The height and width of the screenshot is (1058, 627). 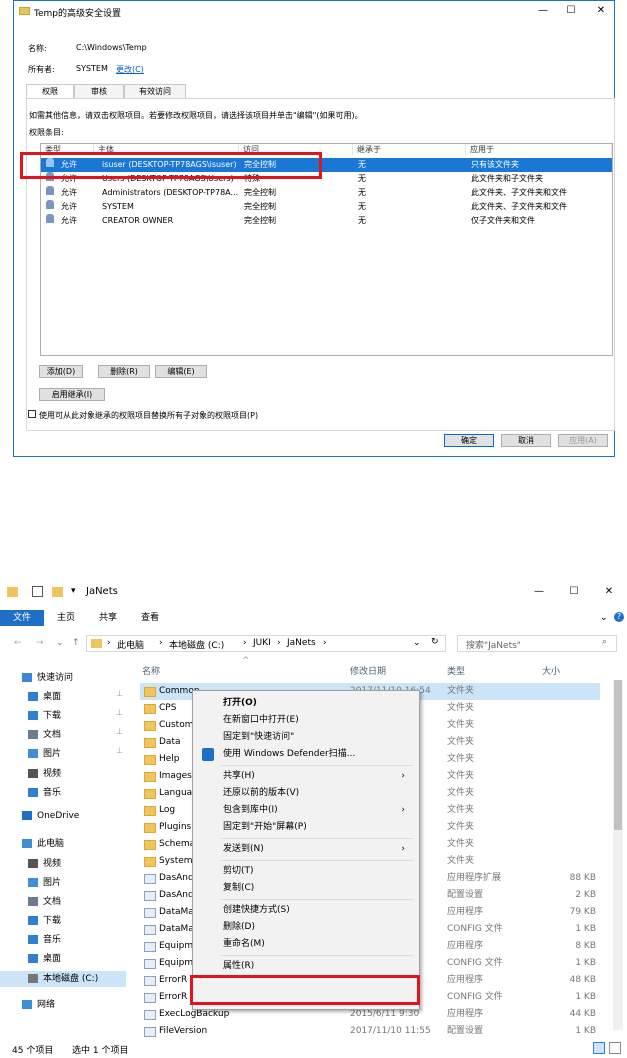 What do you see at coordinates (469, 440) in the screenshot?
I see `ok-button: 确定` at bounding box center [469, 440].